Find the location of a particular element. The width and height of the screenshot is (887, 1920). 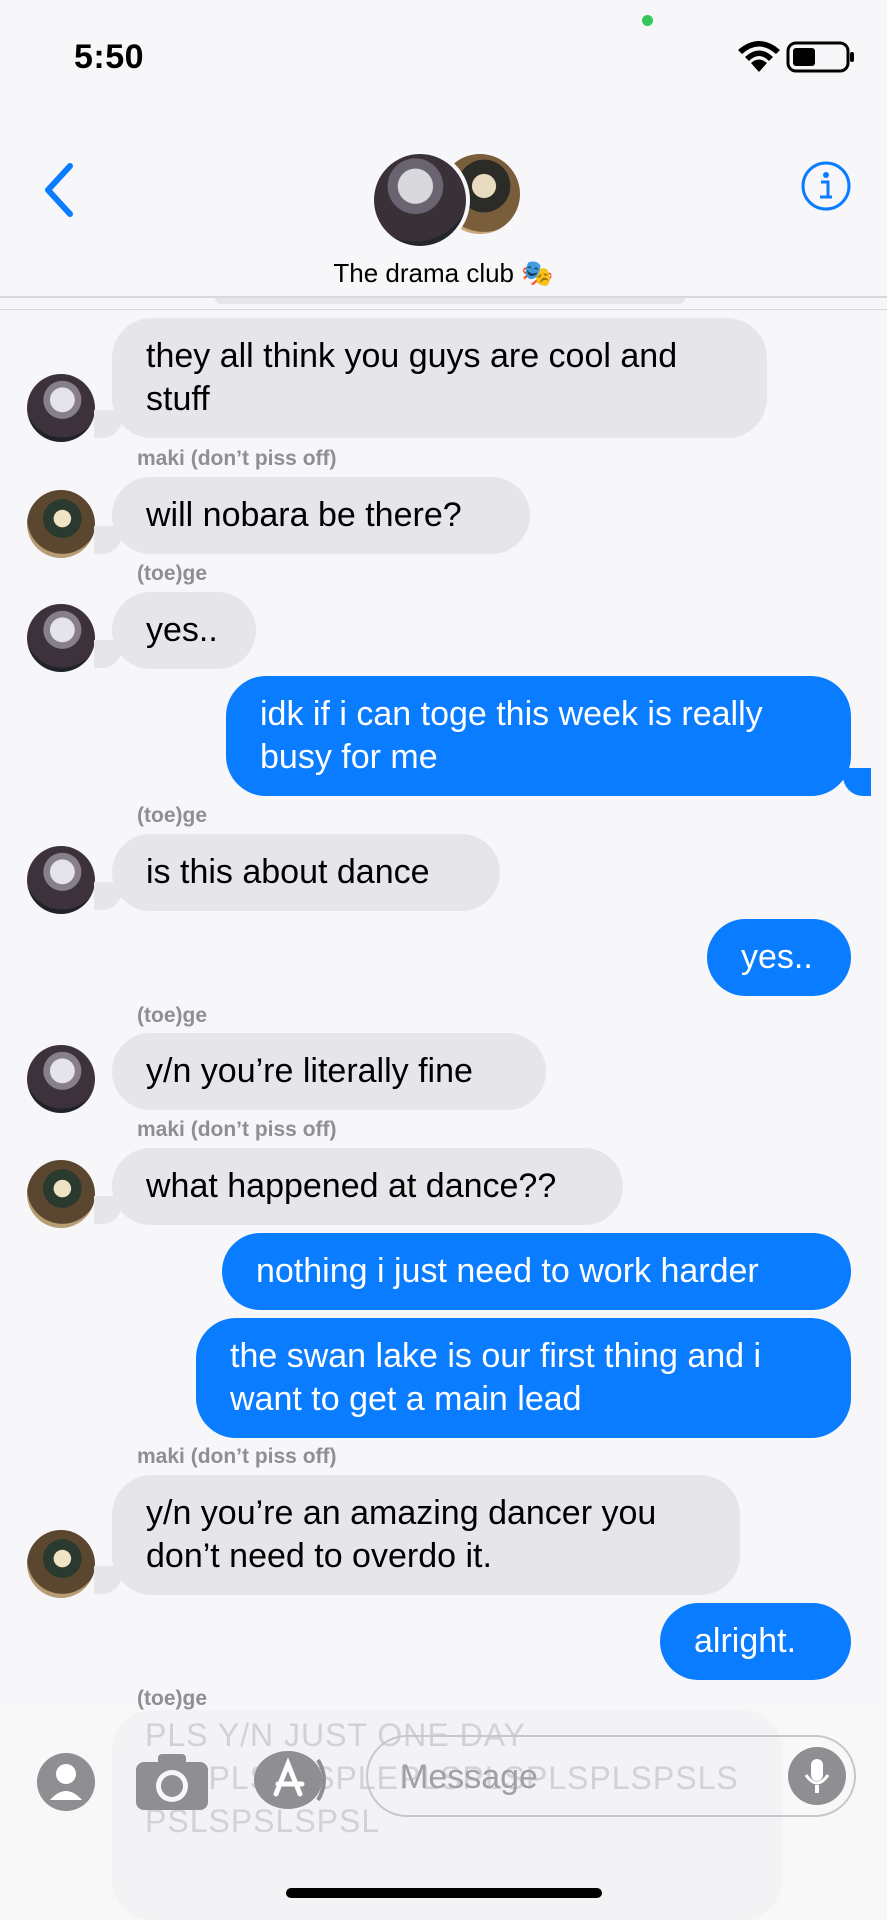

status-time: 5:50 is located at coordinates (109, 57).